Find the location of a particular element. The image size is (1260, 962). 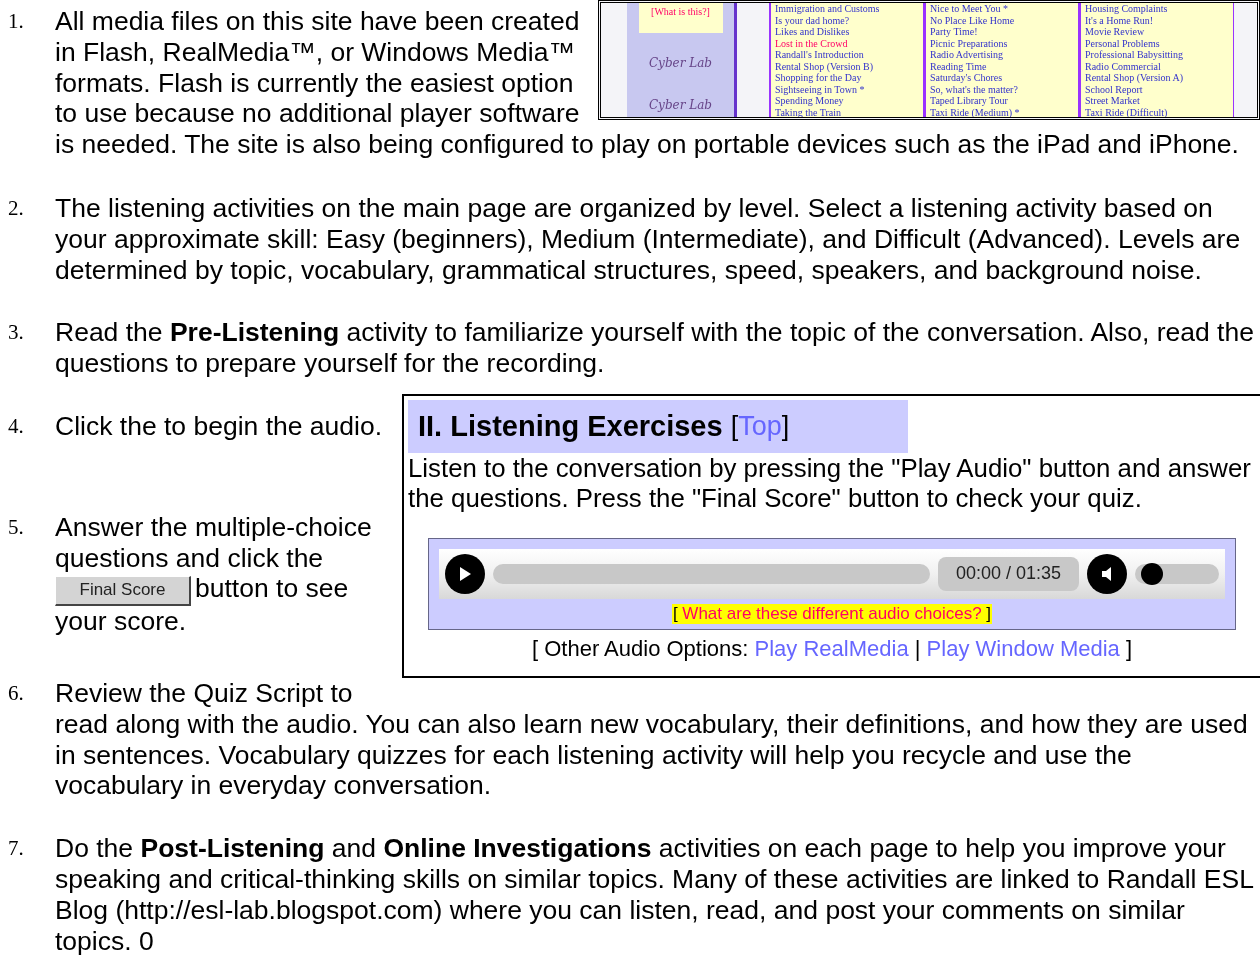

volume-thumb is located at coordinates (1152, 573).